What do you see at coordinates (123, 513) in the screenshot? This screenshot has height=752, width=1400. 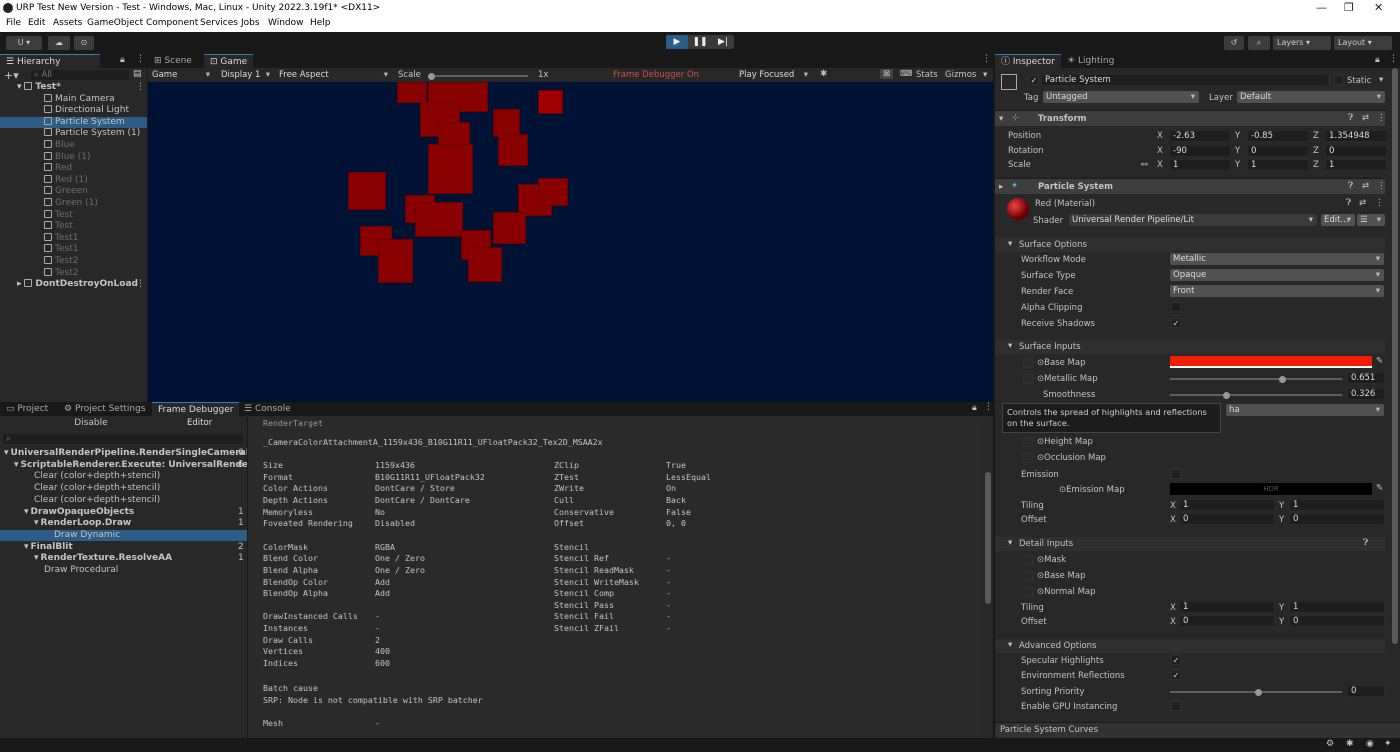 I see `frame-event-row: ▾ DrawOpaqueObjects 1` at bounding box center [123, 513].